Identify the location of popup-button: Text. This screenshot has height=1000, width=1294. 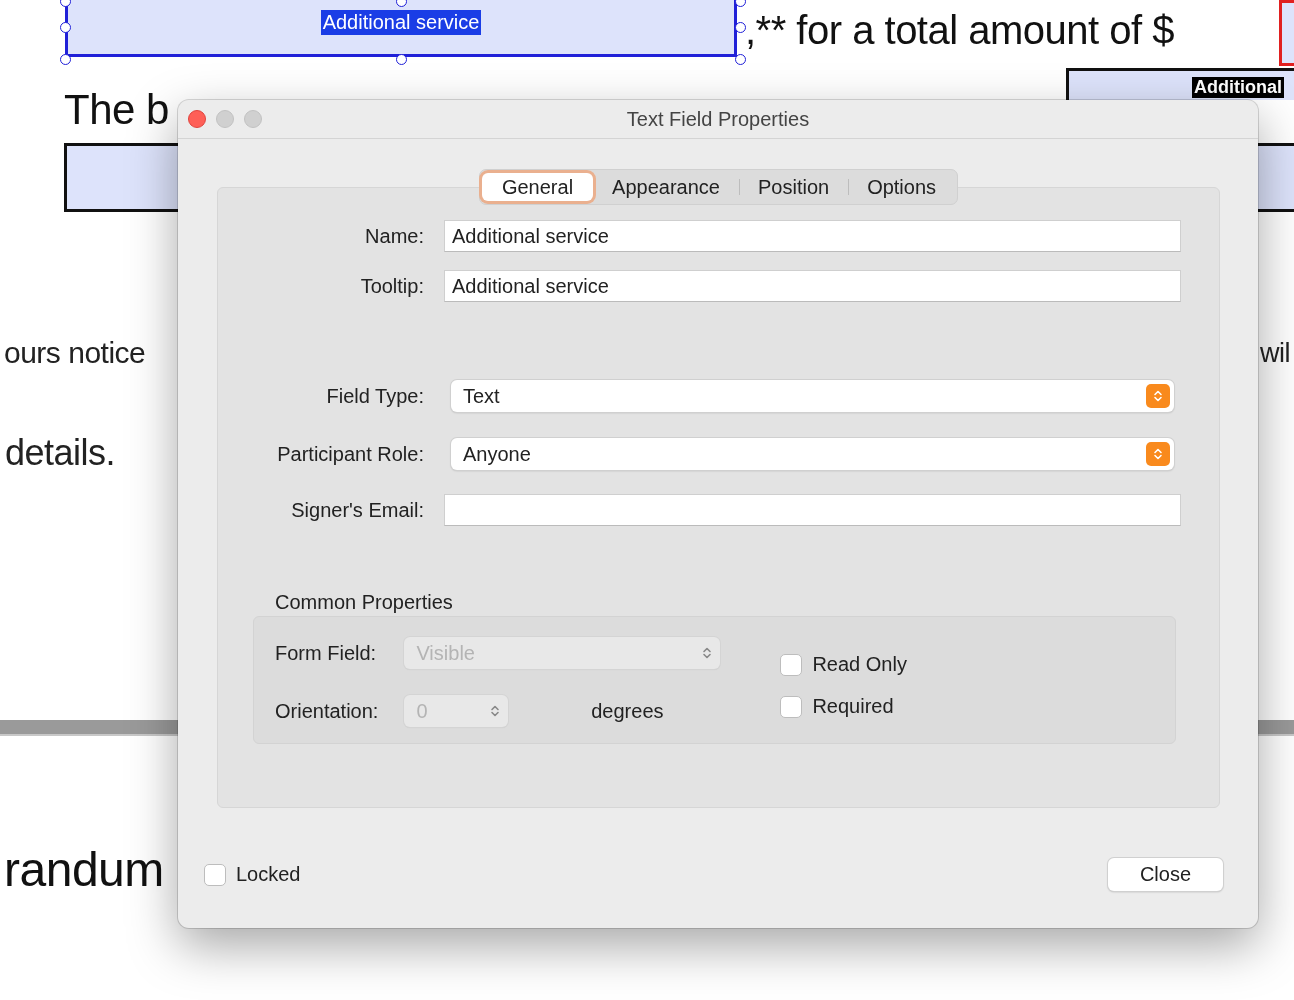
(812, 396).